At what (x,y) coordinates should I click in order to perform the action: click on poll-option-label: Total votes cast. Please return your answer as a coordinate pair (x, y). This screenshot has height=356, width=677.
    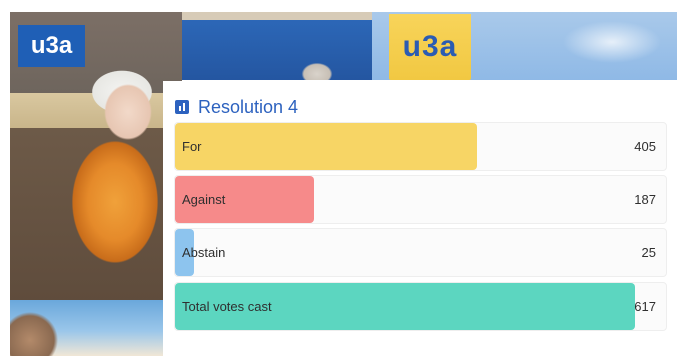
    Looking at the image, I should click on (227, 306).